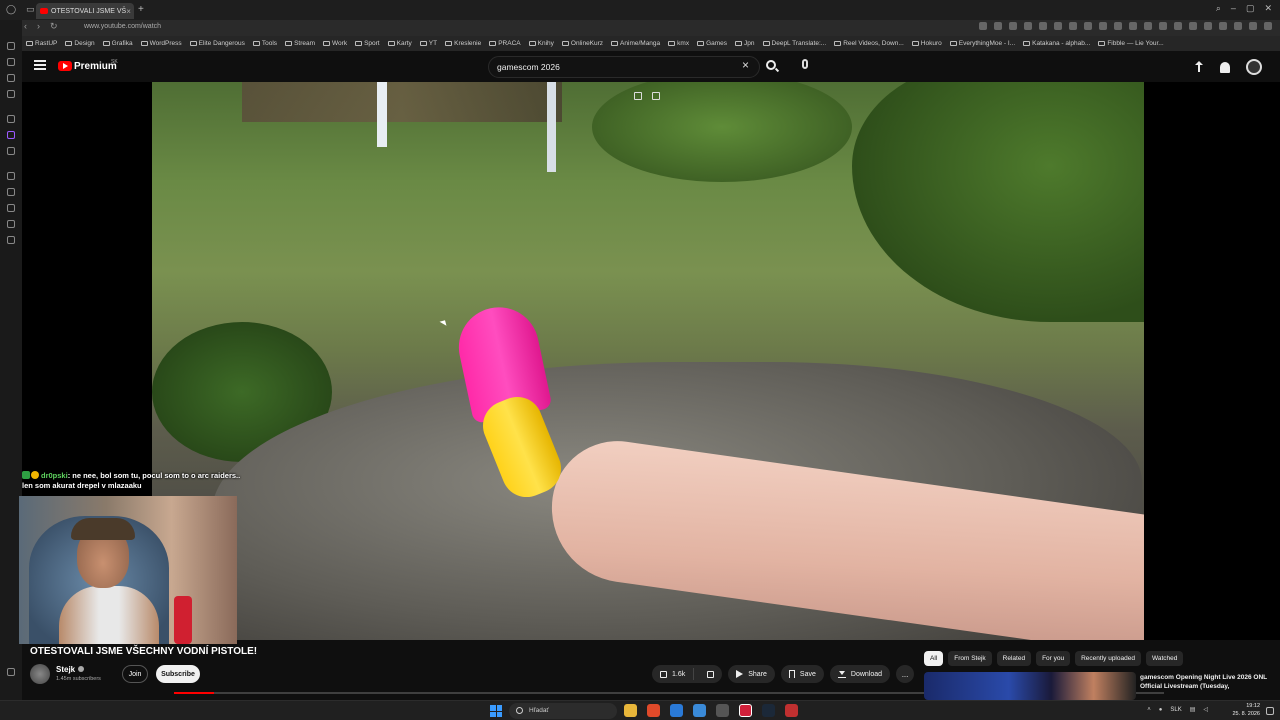 The width and height of the screenshot is (1280, 720). What do you see at coordinates (1218, 8) in the screenshot?
I see `search-tabs-icon: ⌕` at bounding box center [1218, 8].